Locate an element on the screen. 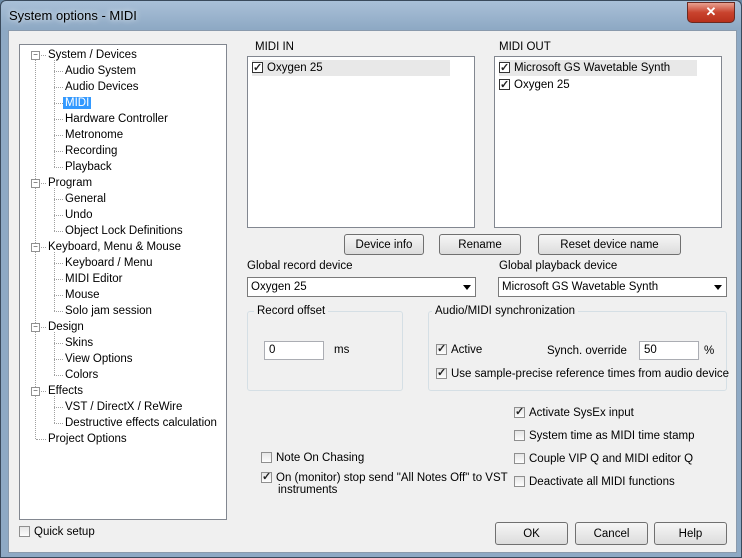 This screenshot has height=558, width=742. tree-item-playback: Playback is located at coordinates (88, 167).